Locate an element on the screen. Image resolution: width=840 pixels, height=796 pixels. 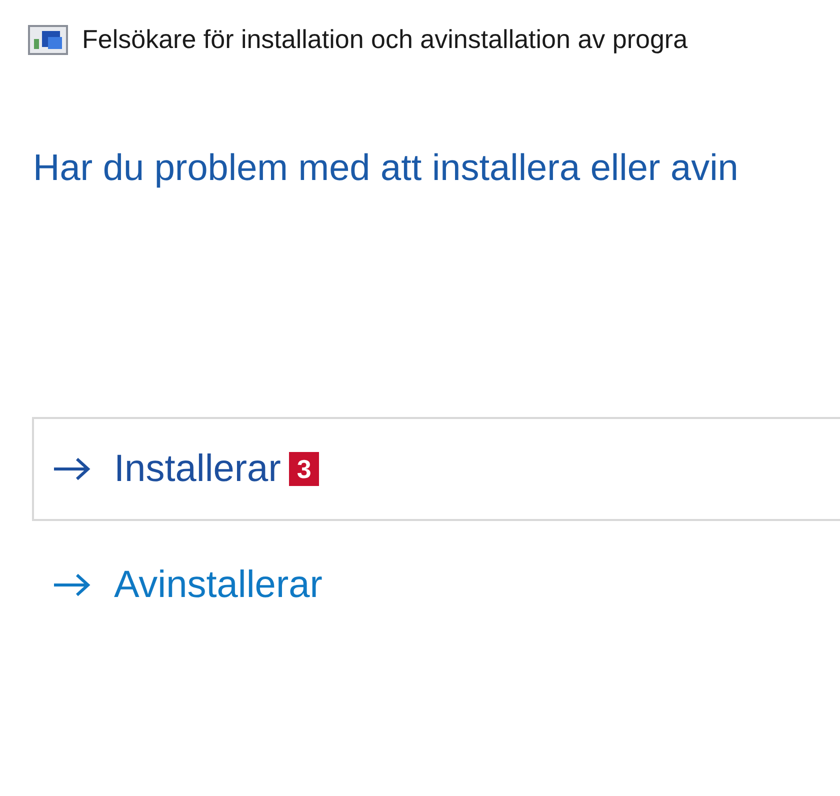
option-link: Avinstallerar is located at coordinates (436, 585).